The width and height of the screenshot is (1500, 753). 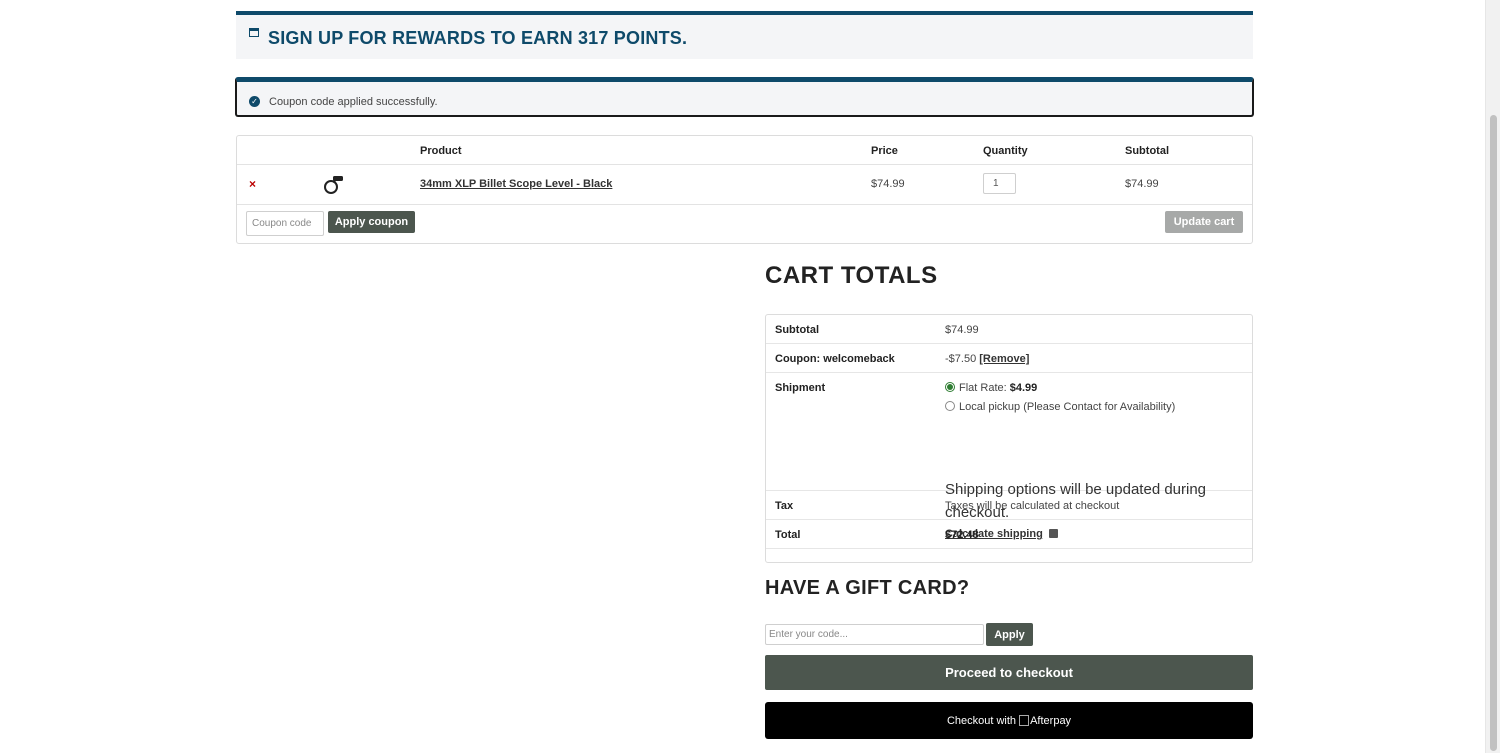 I want to click on rewards-text: SIGN UP FOR REWARDS TO EARN 317 POINTS., so click(x=477, y=38).